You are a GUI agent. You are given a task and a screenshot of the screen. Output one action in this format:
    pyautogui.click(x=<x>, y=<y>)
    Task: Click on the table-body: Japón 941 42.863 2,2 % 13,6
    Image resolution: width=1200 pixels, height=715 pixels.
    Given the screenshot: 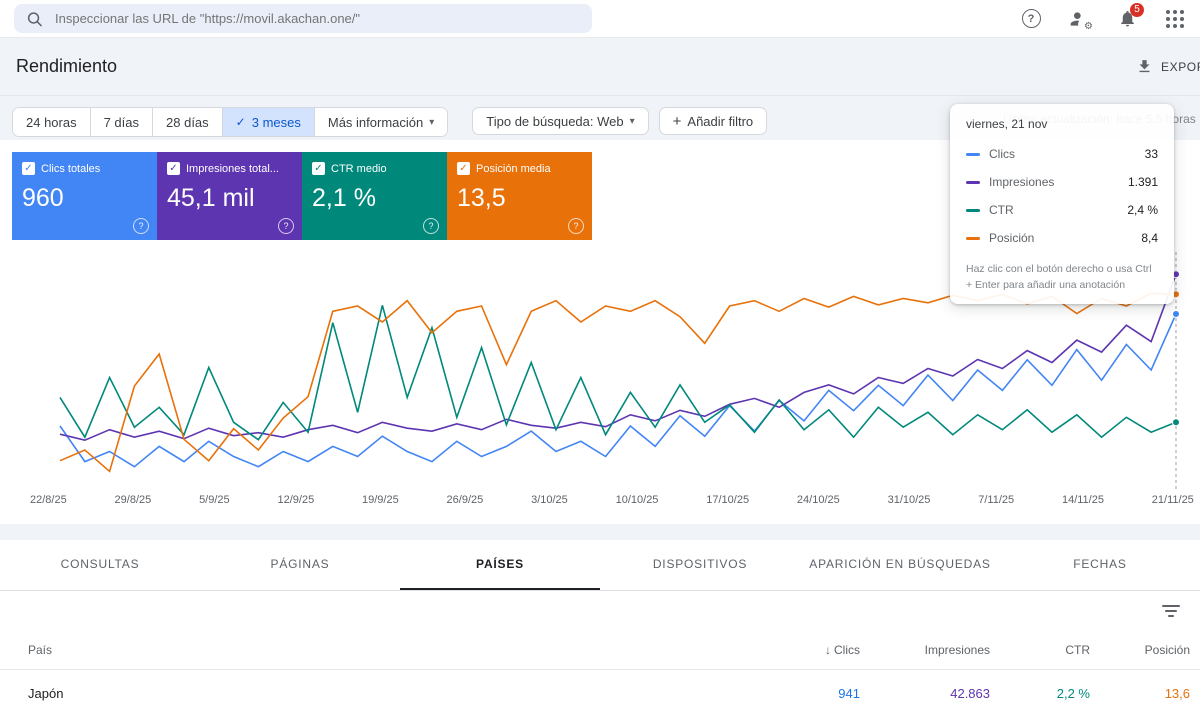 What is the action you would take?
    pyautogui.click(x=600, y=692)
    